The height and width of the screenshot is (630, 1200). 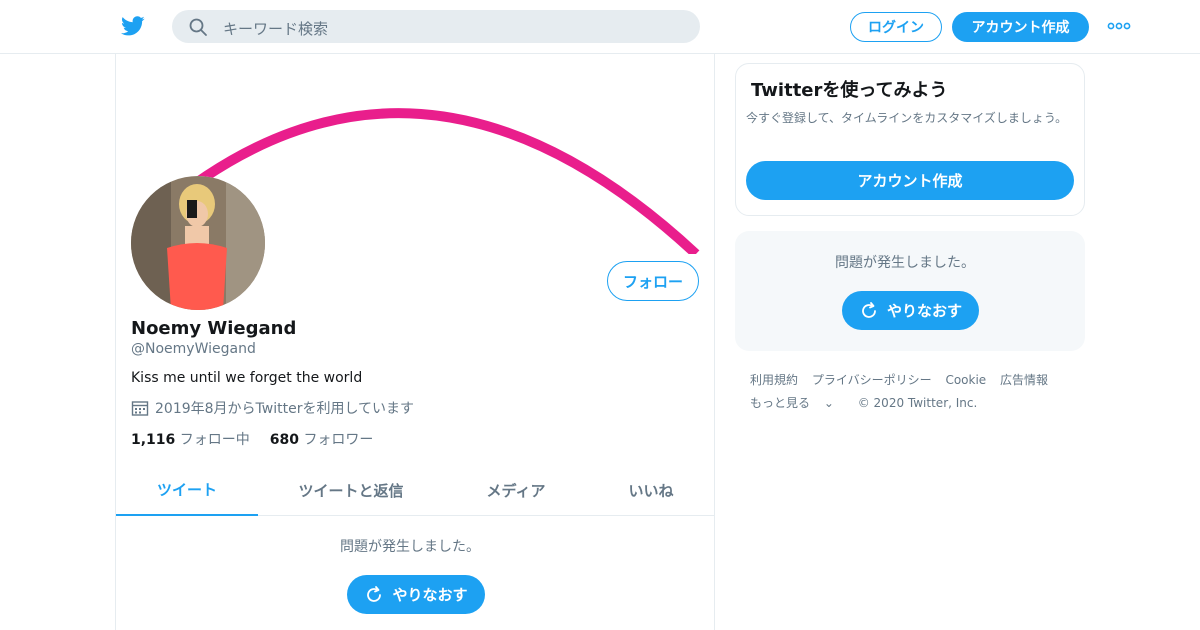 What do you see at coordinates (651, 490) in the screenshot?
I see `tab-likes: いいね` at bounding box center [651, 490].